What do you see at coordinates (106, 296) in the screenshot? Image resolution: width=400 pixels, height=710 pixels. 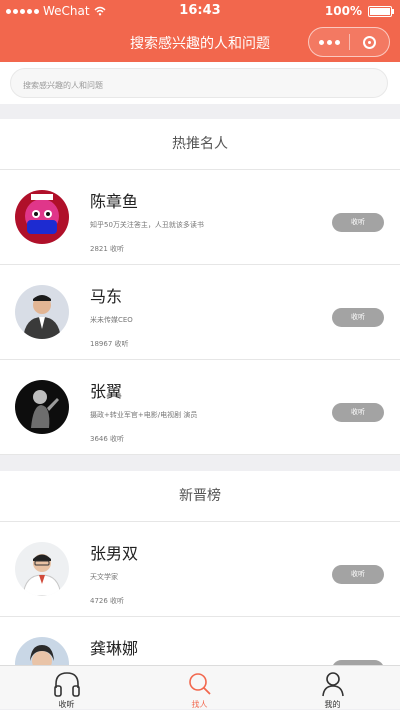 I see `person-name: 马东` at bounding box center [106, 296].